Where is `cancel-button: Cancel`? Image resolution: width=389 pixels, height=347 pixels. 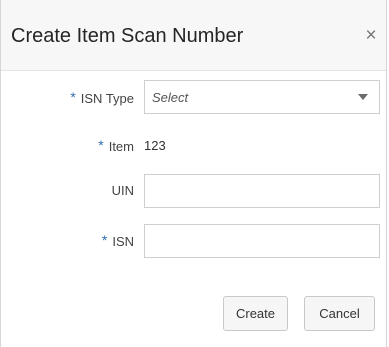
cancel-button: Cancel is located at coordinates (339, 313).